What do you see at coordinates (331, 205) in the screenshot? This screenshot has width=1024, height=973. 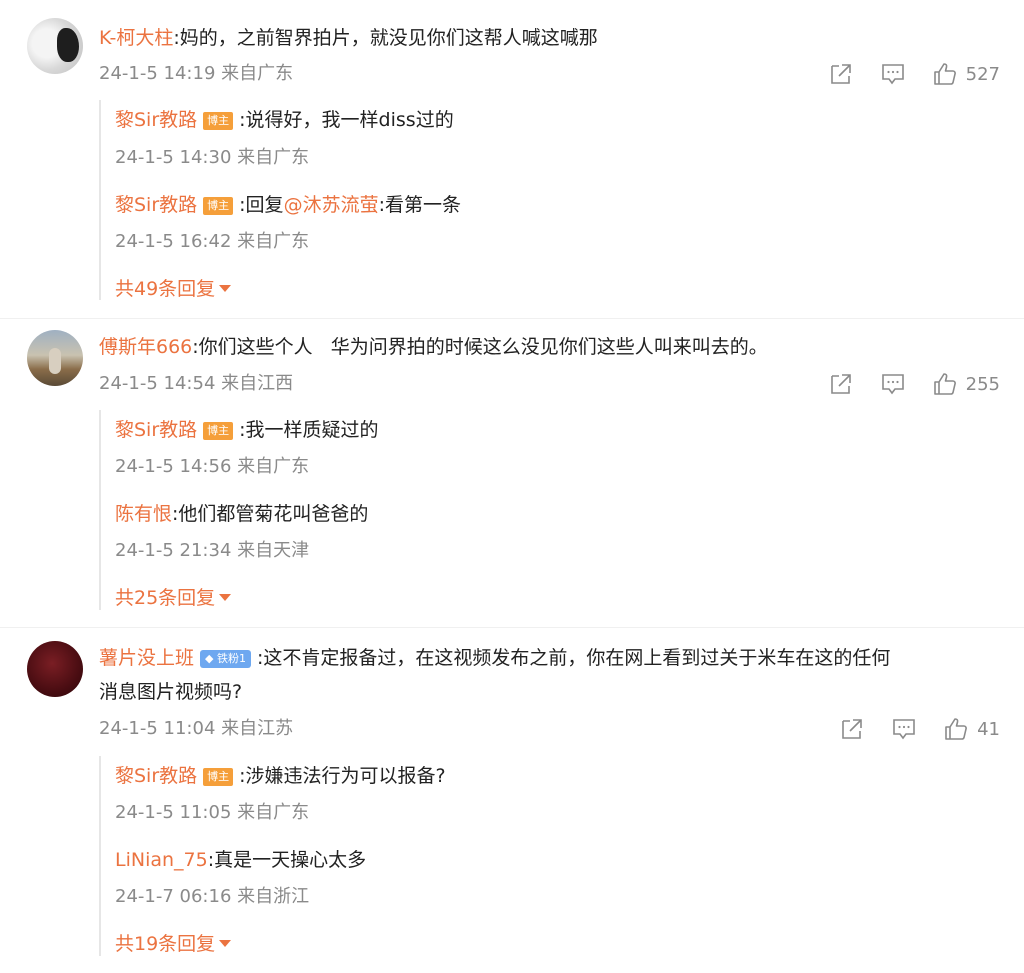 I see `reply-mention: @沐苏流萤` at bounding box center [331, 205].